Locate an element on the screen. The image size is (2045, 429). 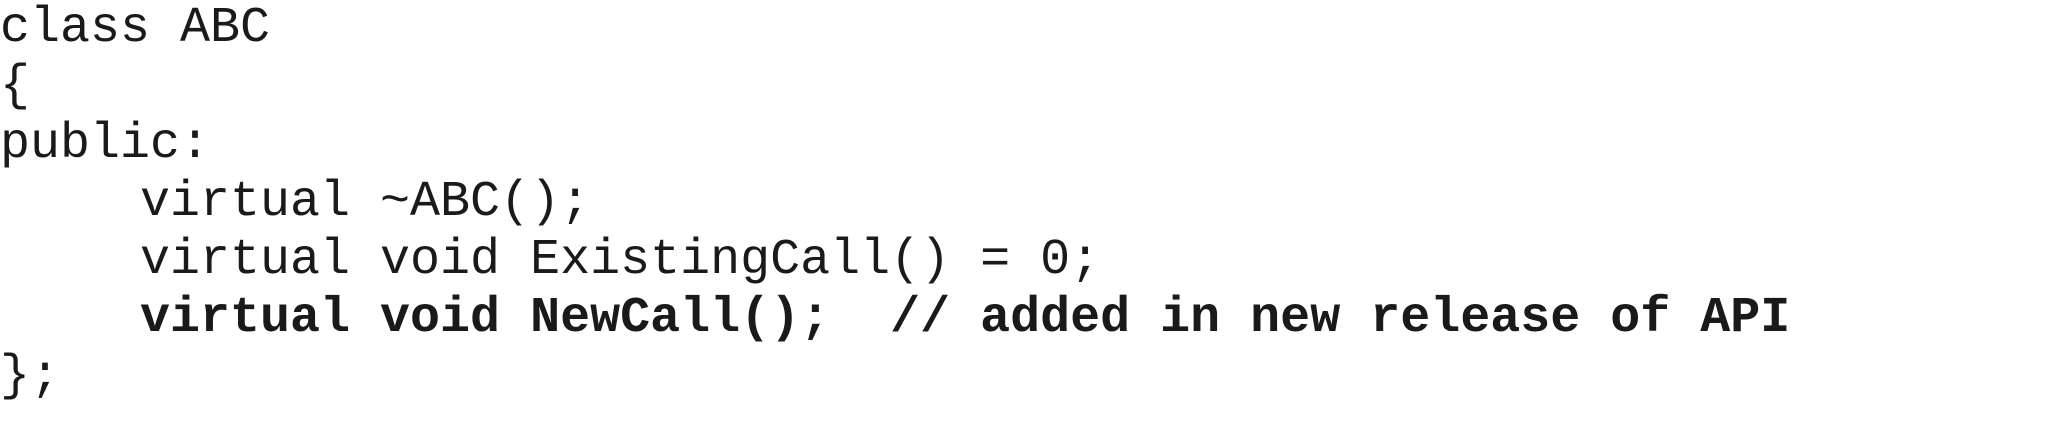
code-line-existing-call: virtual void ExistingCall() = 0; is located at coordinates (620, 260).